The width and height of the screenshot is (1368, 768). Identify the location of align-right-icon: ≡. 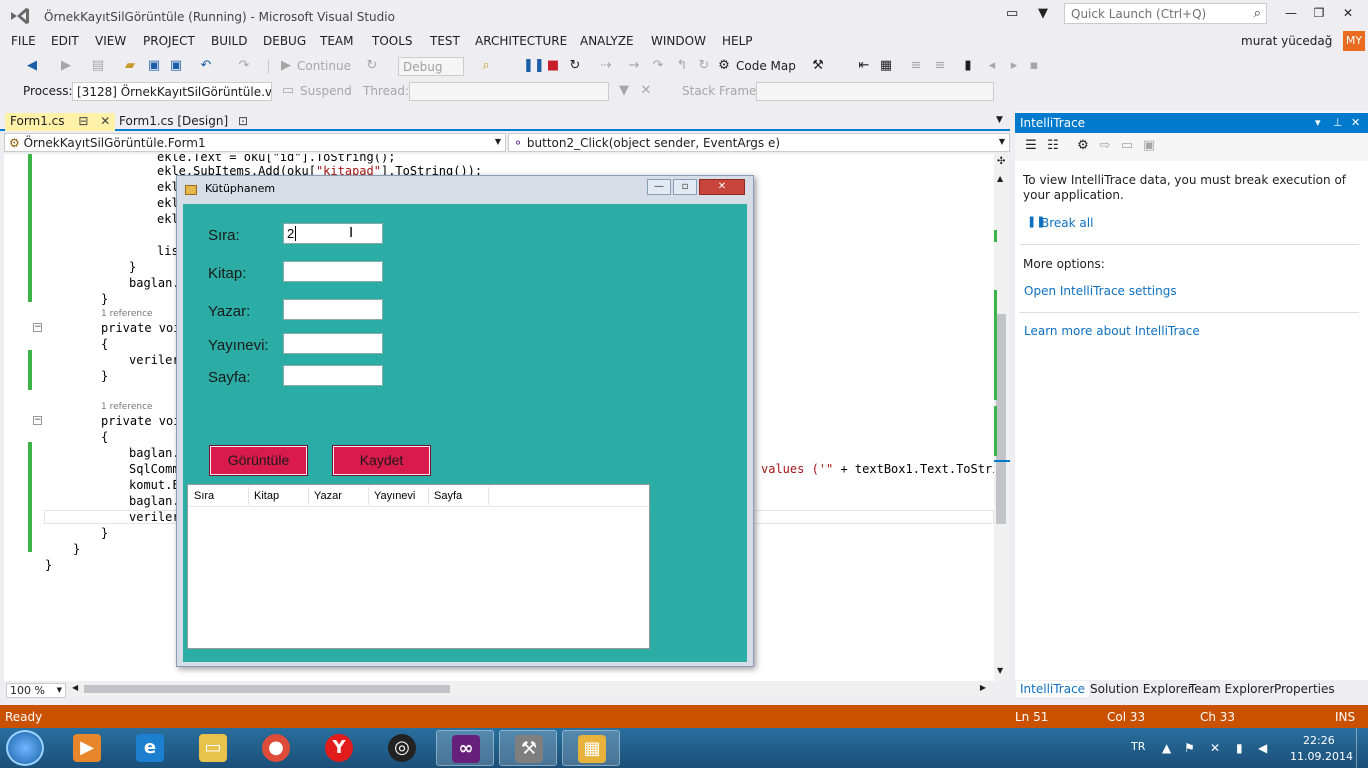
(940, 66).